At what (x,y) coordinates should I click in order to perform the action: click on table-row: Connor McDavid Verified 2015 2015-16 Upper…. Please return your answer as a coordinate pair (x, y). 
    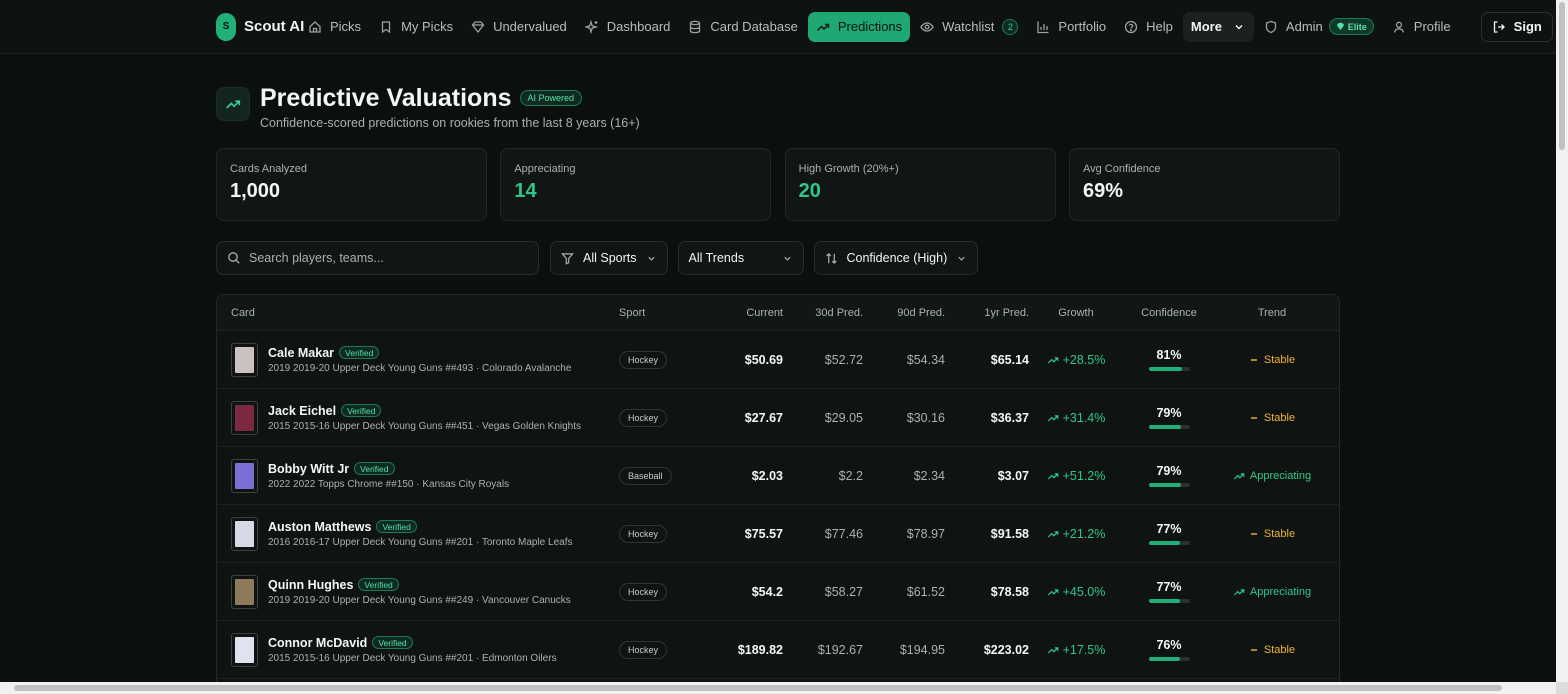
    Looking at the image, I should click on (778, 650).